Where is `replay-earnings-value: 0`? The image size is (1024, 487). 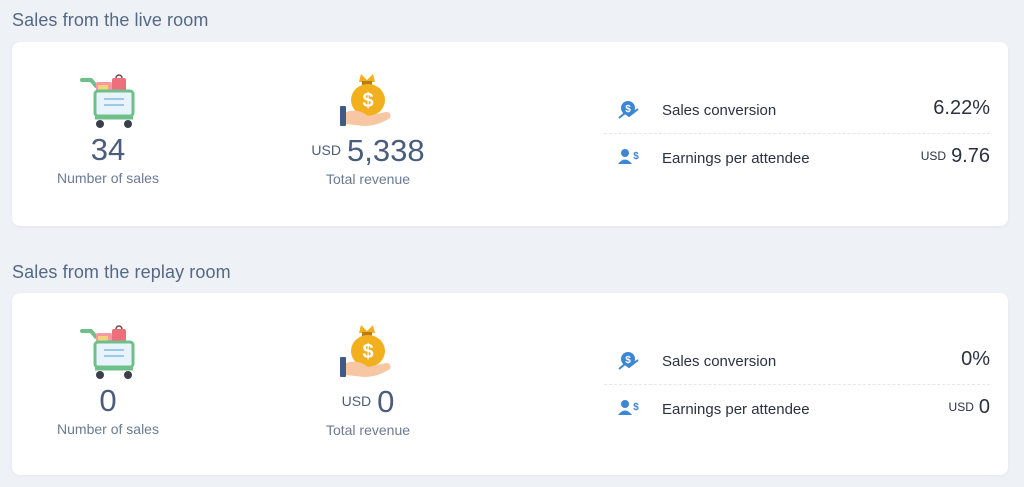
replay-earnings-value: 0 is located at coordinates (984, 407).